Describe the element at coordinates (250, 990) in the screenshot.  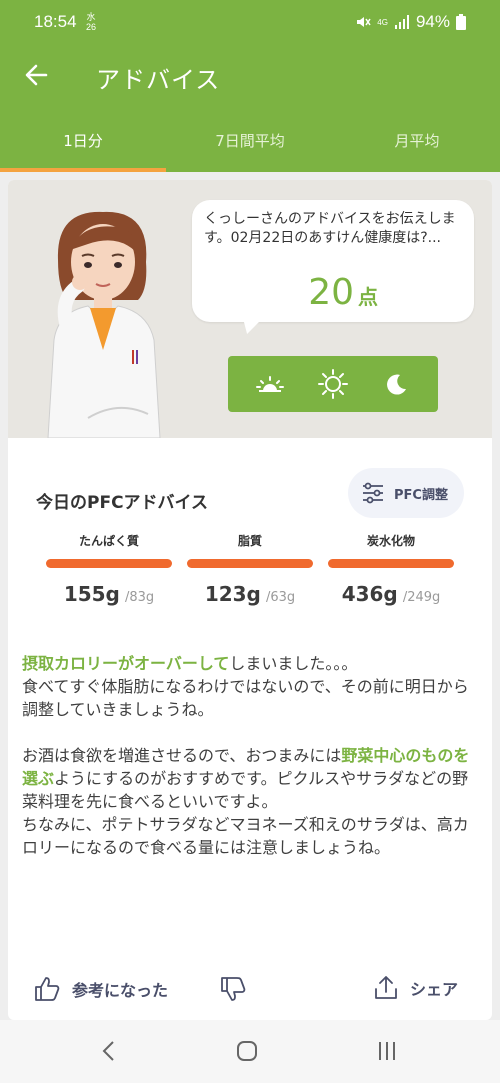
I see `feedback-actions: 参考になった シェア` at that location.